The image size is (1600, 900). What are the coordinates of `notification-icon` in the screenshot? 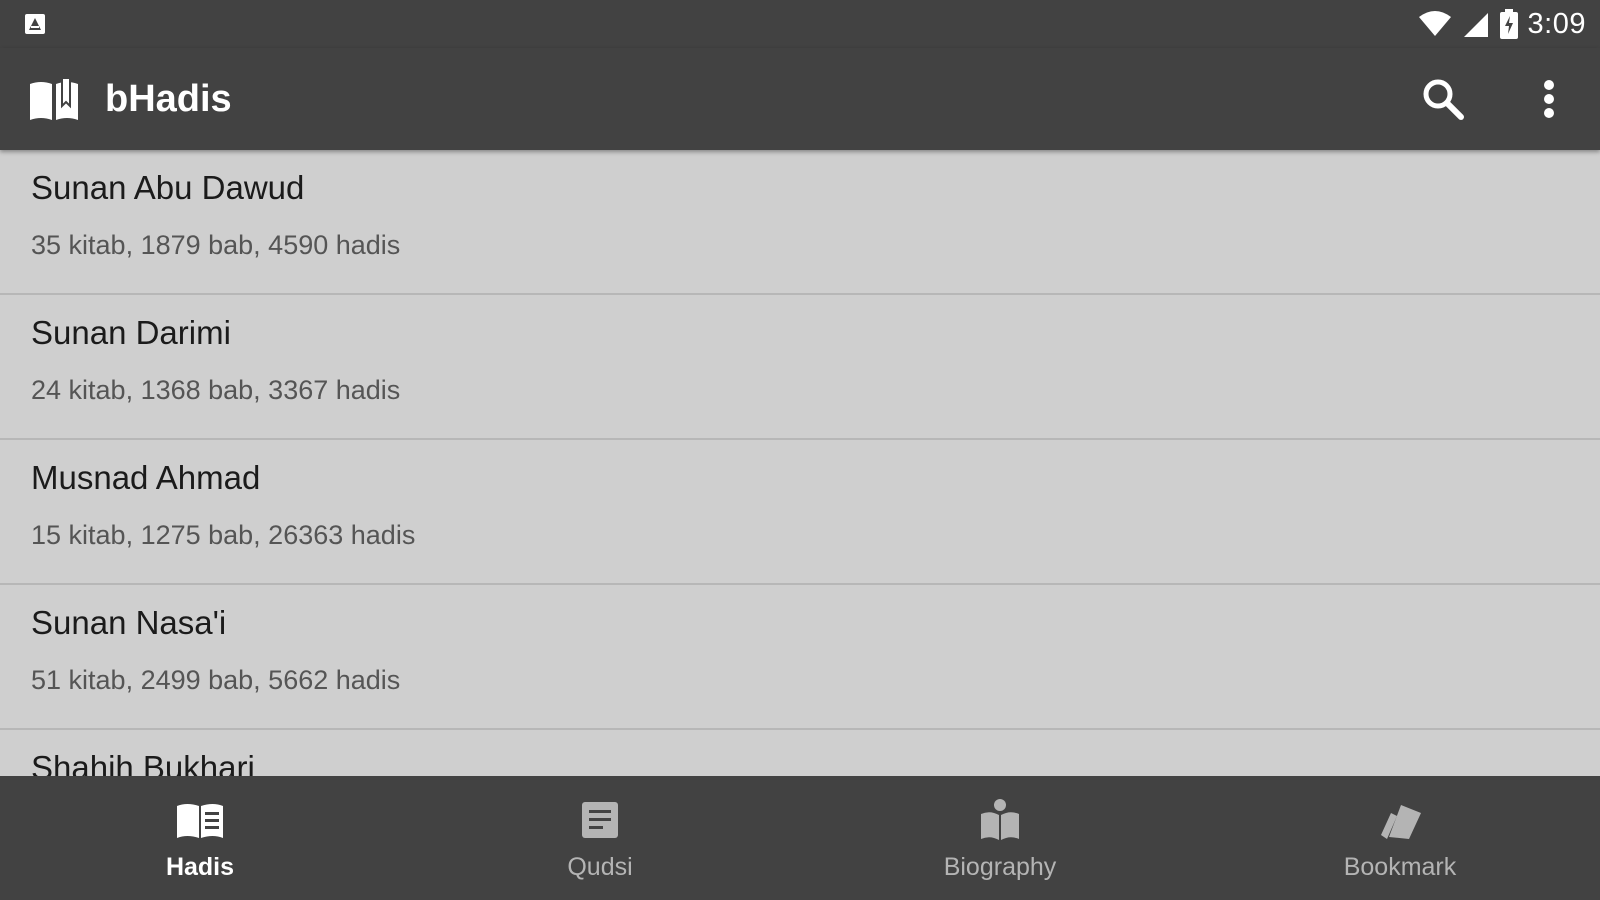 It's located at (35, 24).